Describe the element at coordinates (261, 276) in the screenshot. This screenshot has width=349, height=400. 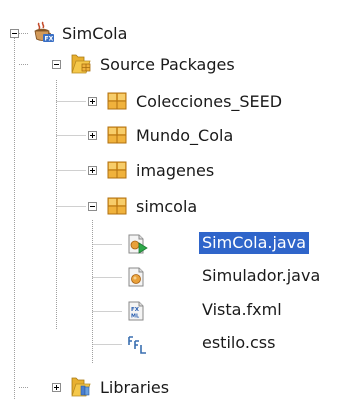
I see `tree-node-file: Simulador.java` at that location.